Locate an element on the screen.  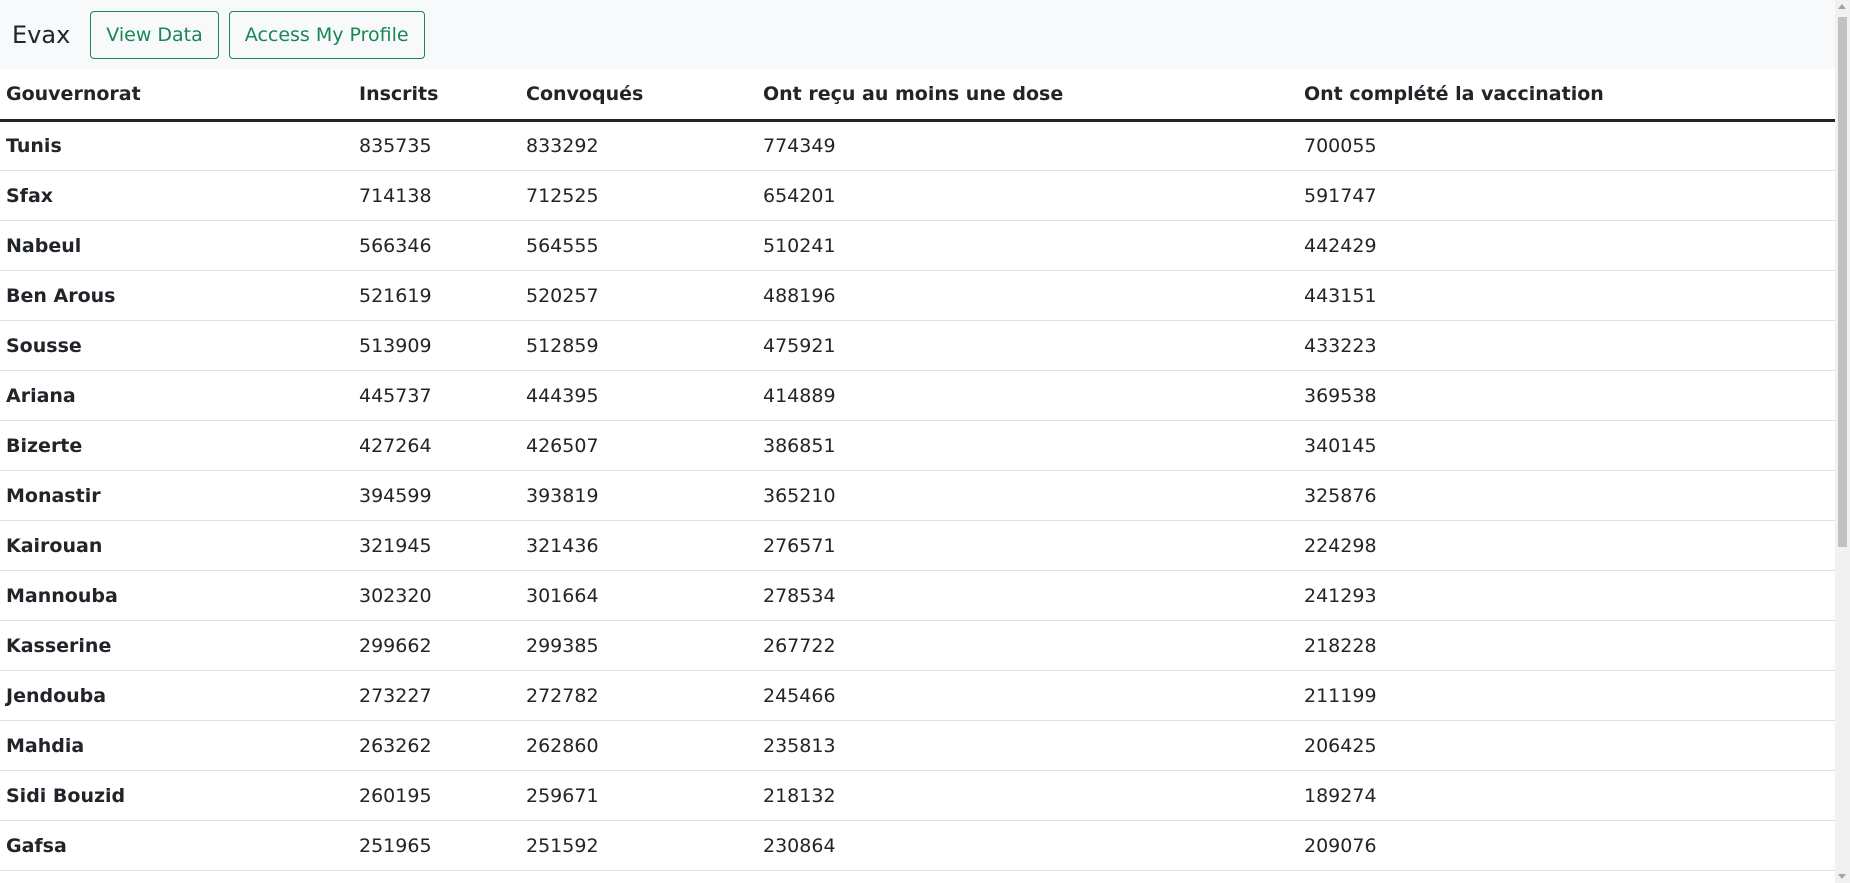
cell-au-moins-une-dose: 774349 is located at coordinates (1027, 145).